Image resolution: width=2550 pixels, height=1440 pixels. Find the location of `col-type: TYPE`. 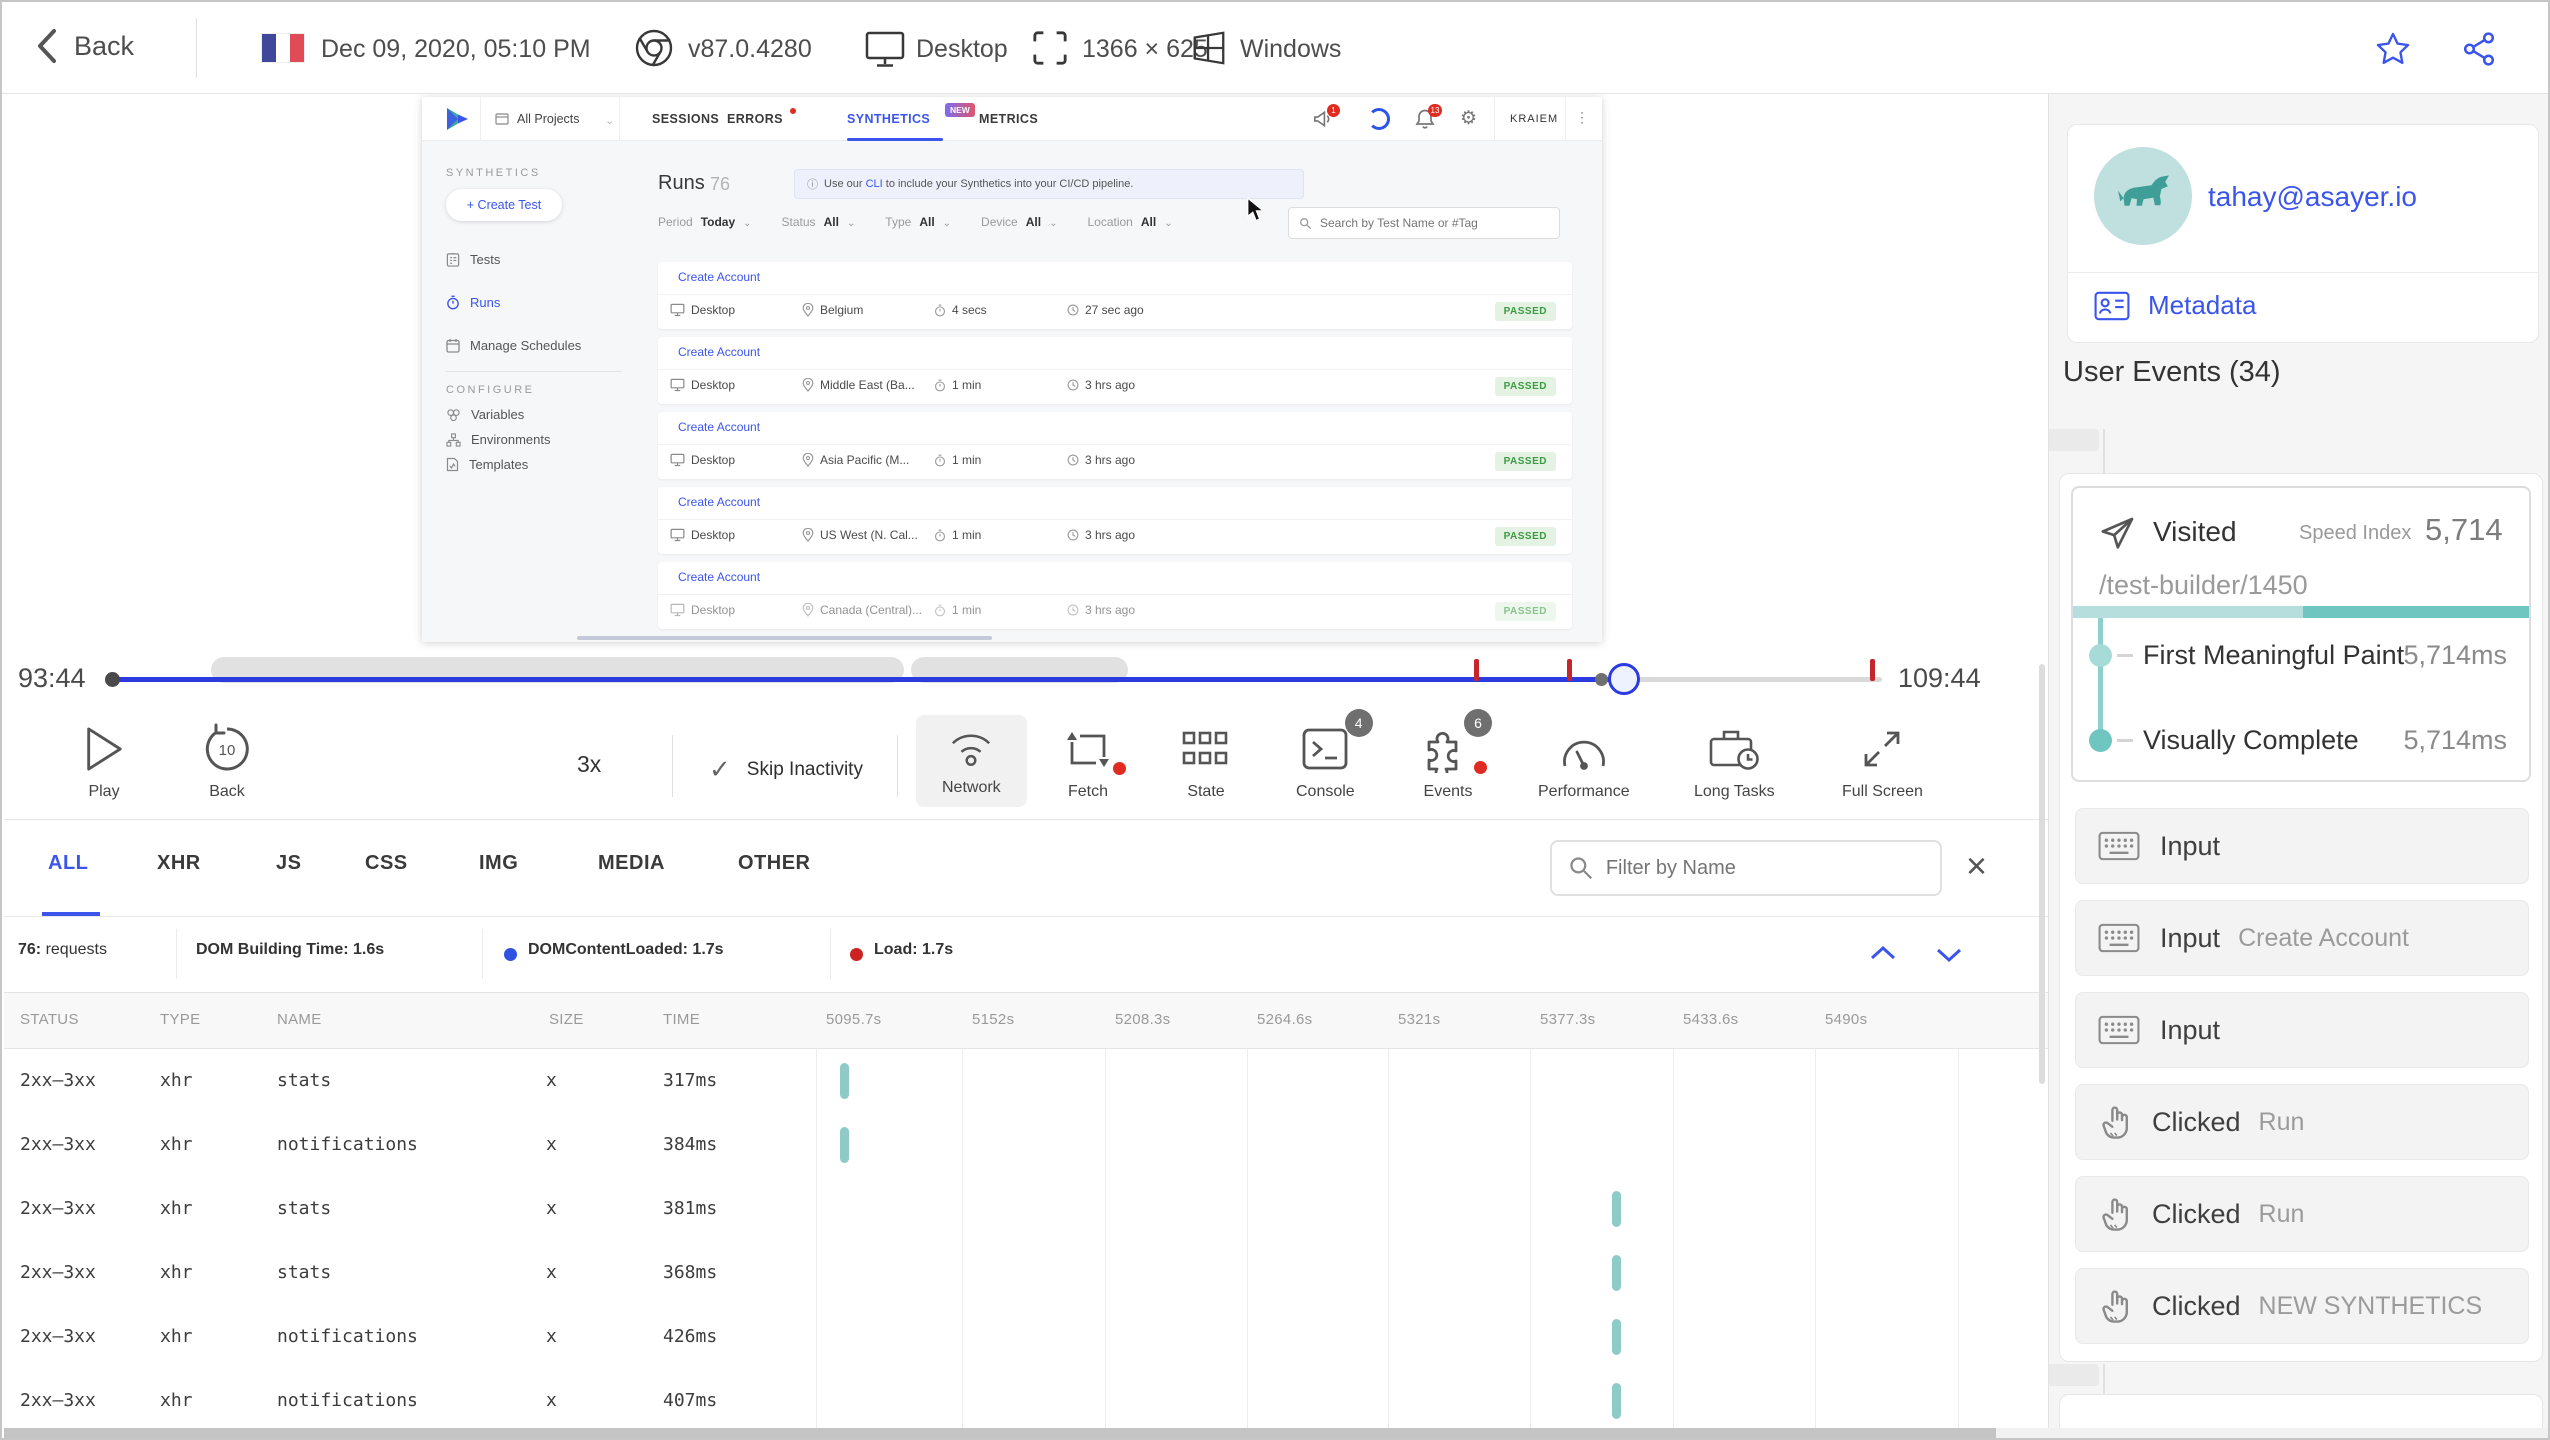

col-type: TYPE is located at coordinates (180, 1019).